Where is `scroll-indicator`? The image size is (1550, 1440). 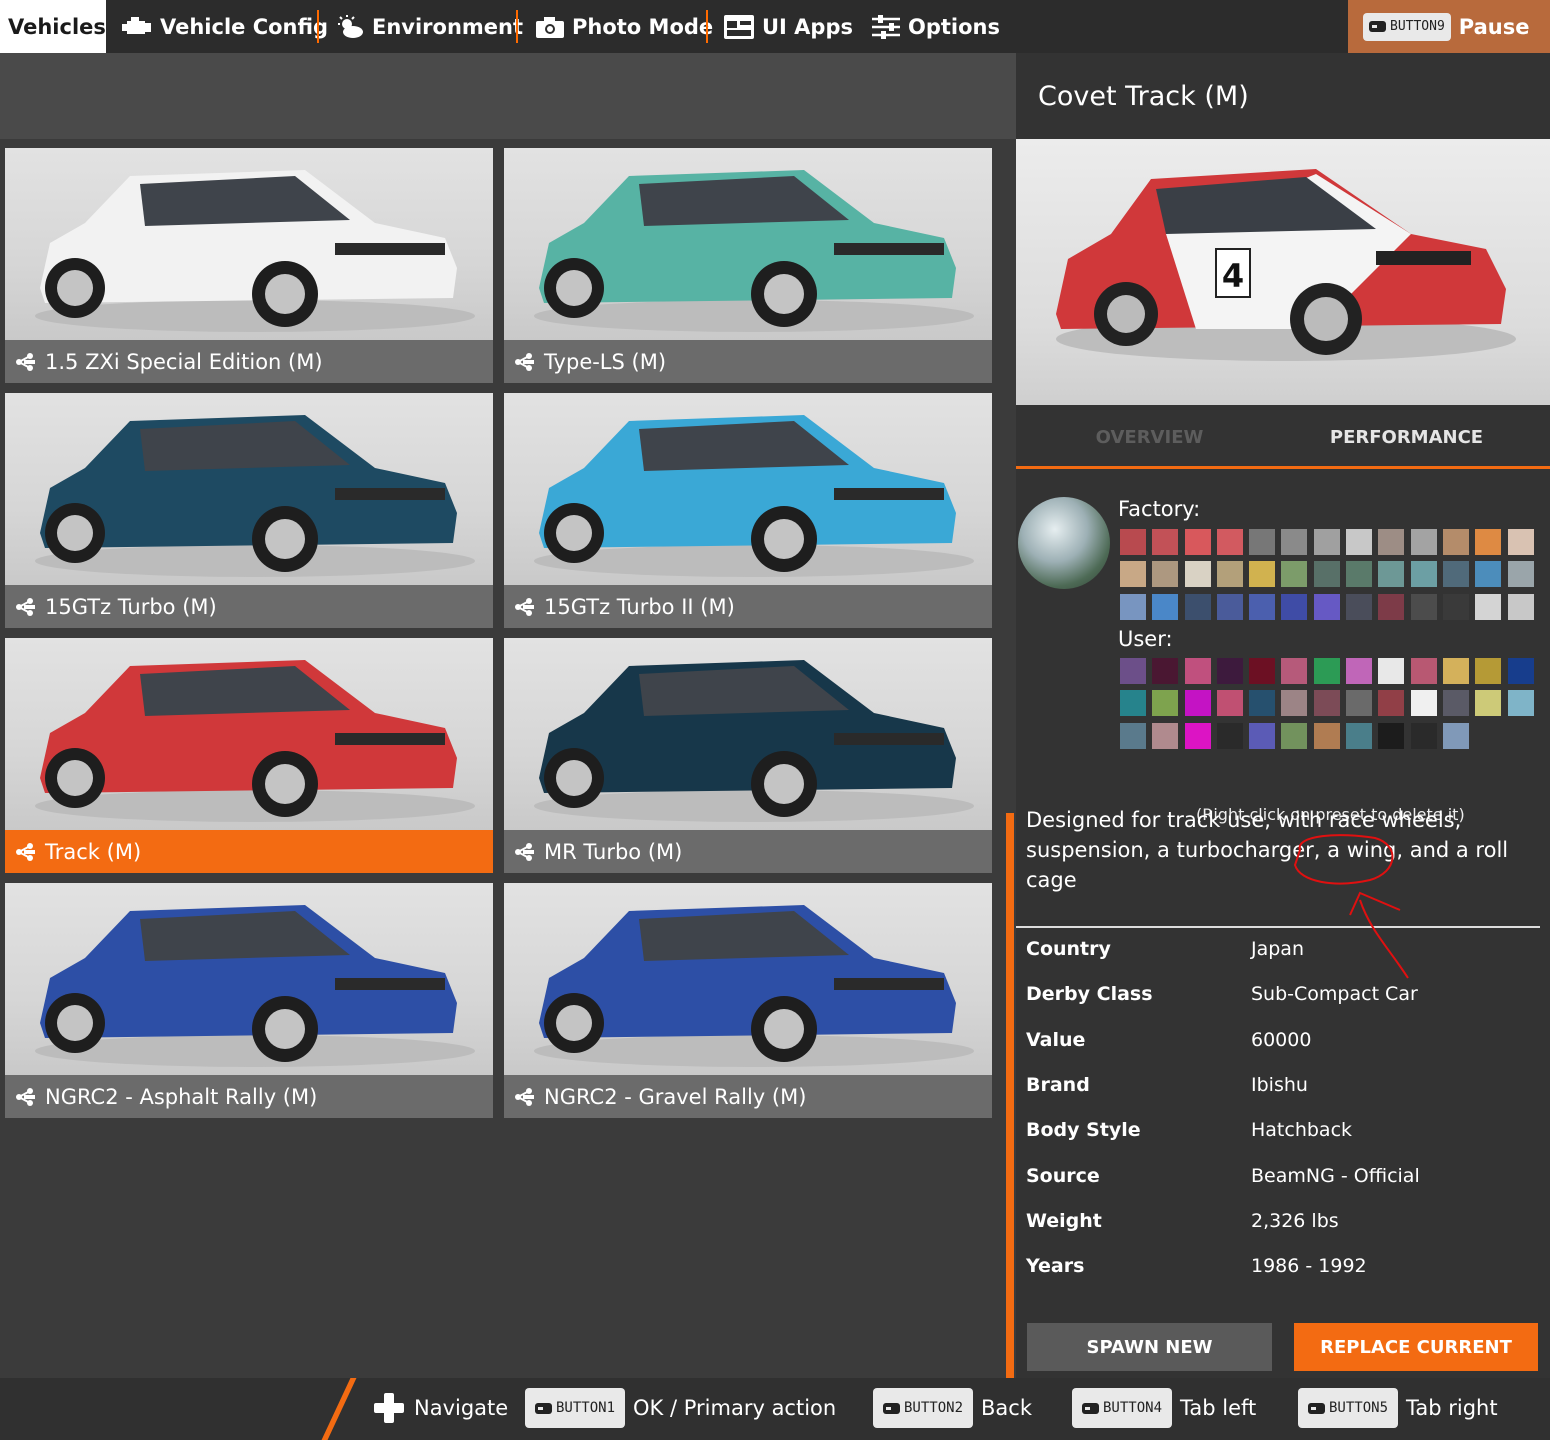
scroll-indicator is located at coordinates (1010, 1095).